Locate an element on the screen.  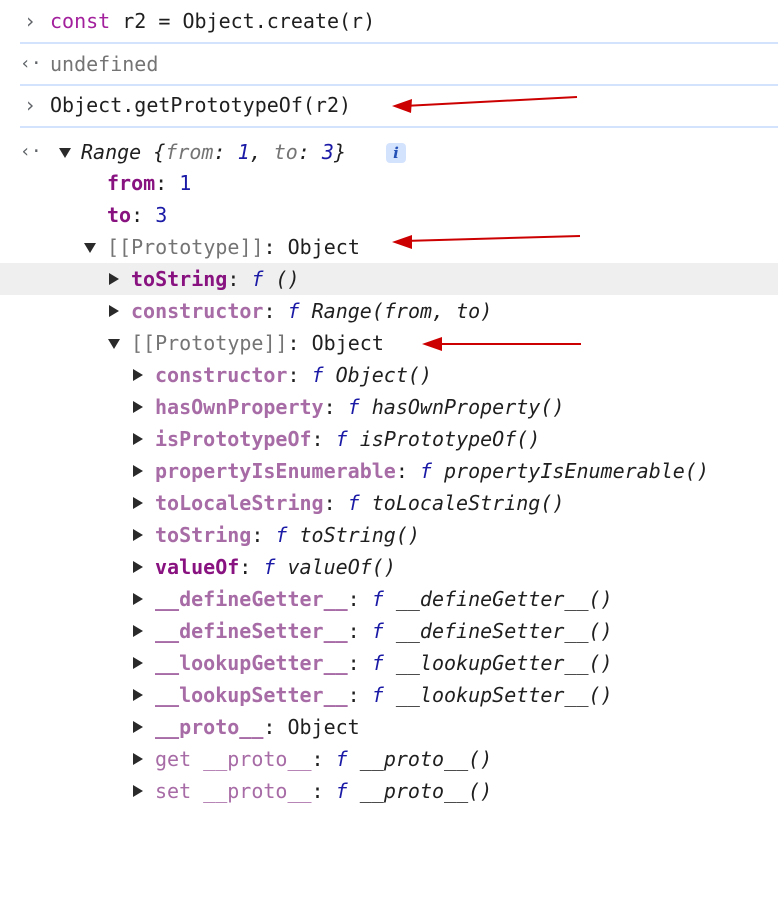
object-summary-row: ‹· Range {from: 1, to: 3} i is located at coordinates (389, 152).